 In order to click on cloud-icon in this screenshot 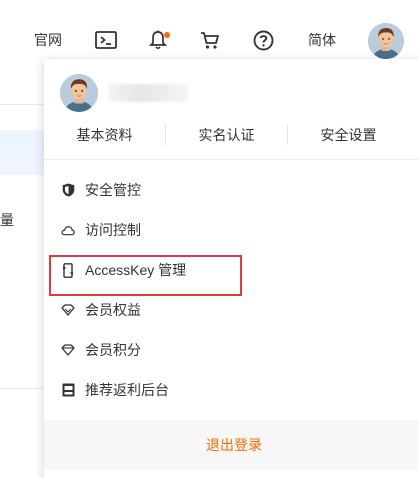, I will do `click(68, 230)`.